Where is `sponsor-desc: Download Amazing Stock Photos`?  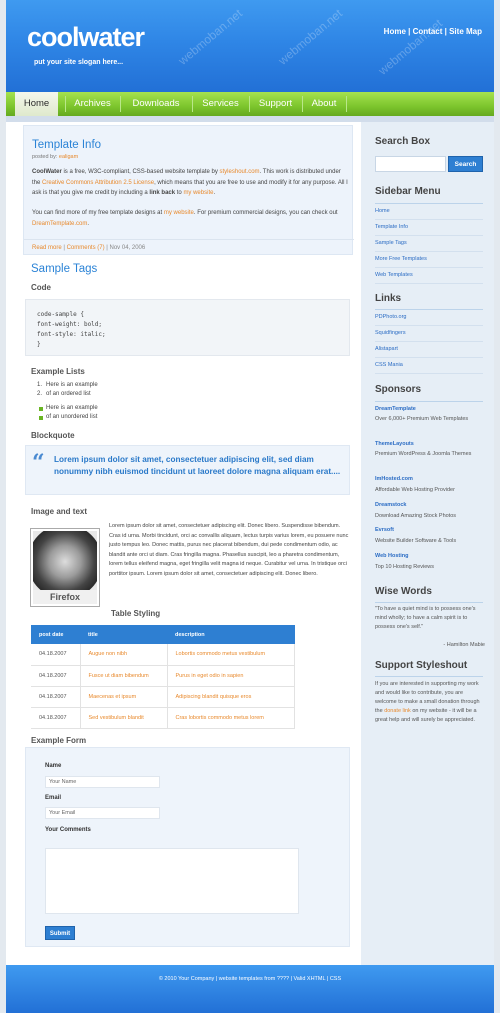 sponsor-desc: Download Amazing Stock Photos is located at coordinates (416, 516).